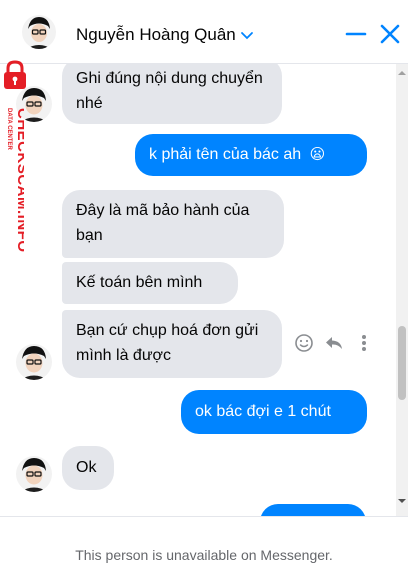 This screenshot has width=408, height=564. Describe the element at coordinates (15, 74) in the screenshot. I see `lock-icon` at that location.